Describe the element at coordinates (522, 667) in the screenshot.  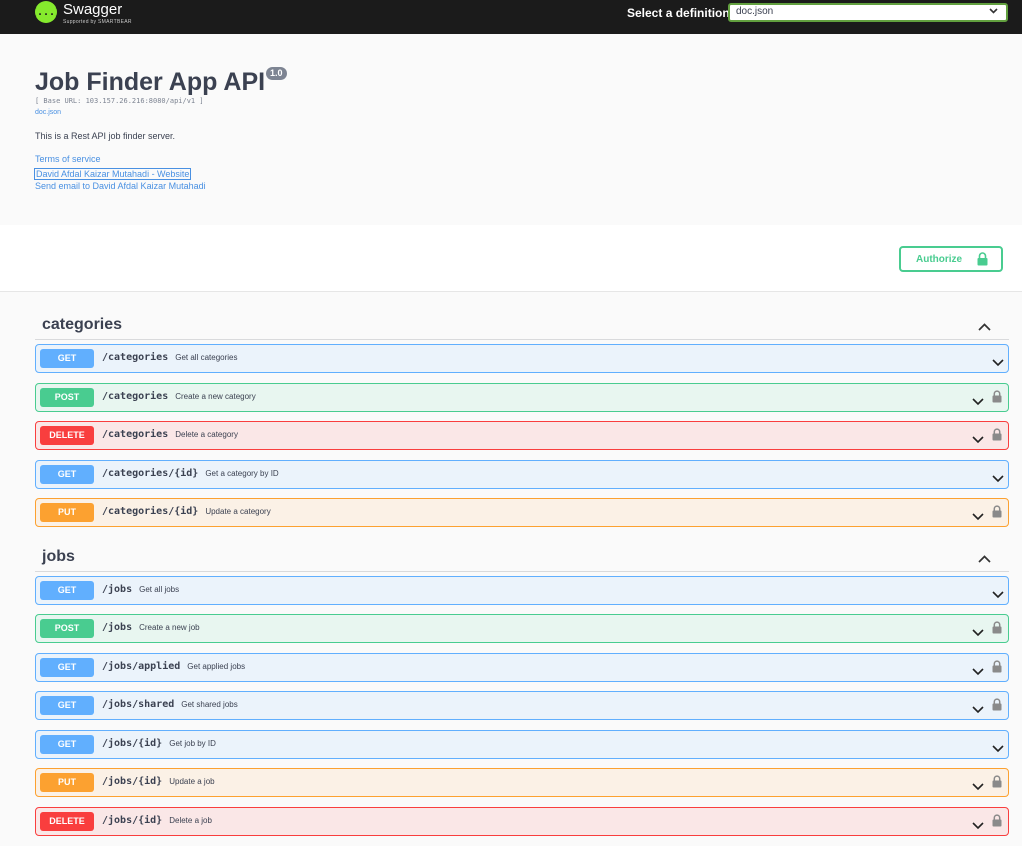
I see `operation-get-jobs-applied: GET /jobs/applied Get applied jobs` at that location.